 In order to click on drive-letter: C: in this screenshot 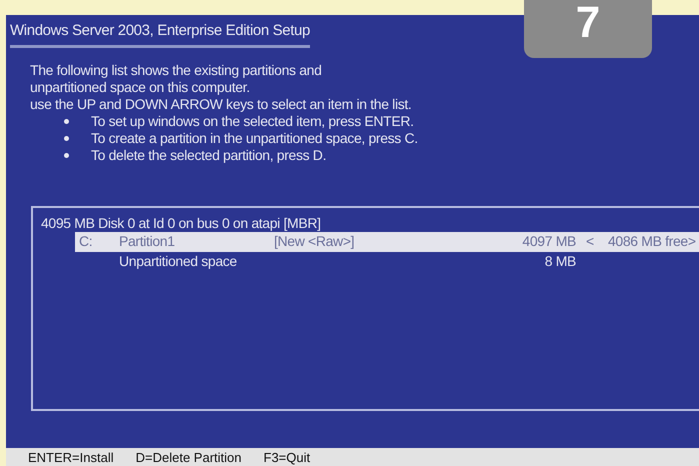, I will do `click(86, 241)`.